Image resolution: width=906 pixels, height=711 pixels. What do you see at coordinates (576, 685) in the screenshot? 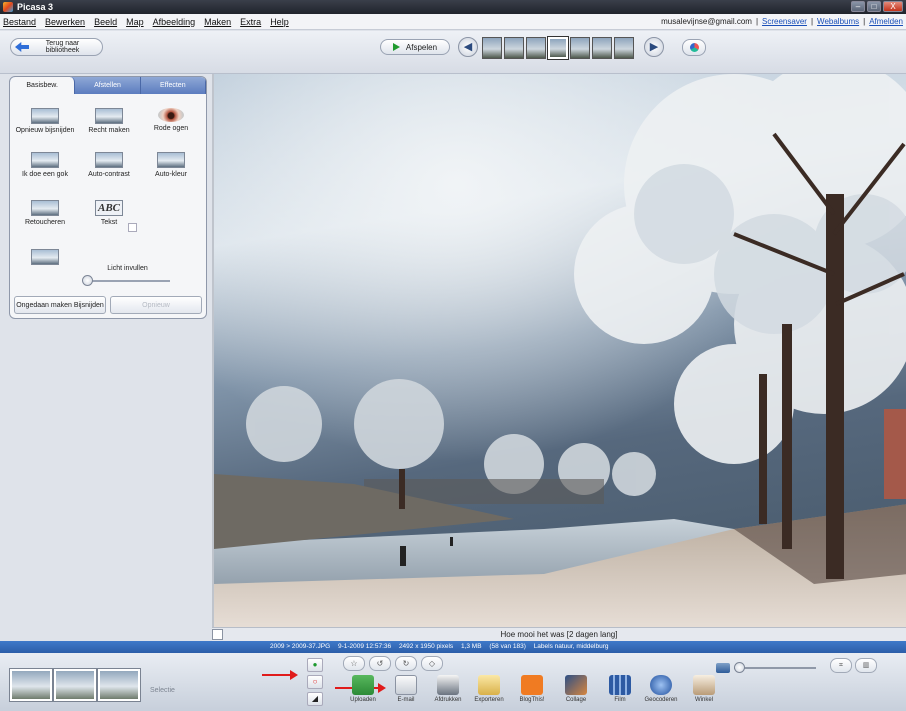
I see `collage-icon` at bounding box center [576, 685].